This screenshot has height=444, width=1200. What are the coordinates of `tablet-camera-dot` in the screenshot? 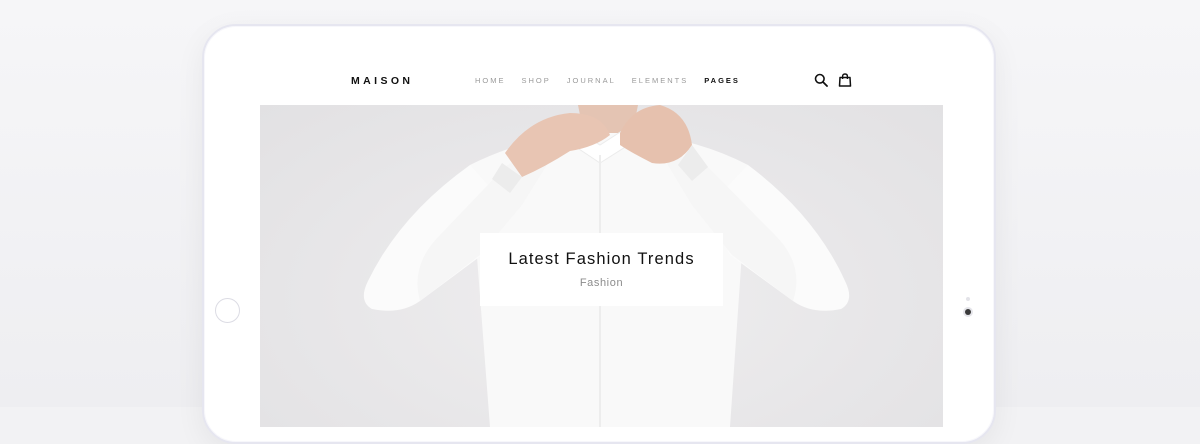 It's located at (968, 312).